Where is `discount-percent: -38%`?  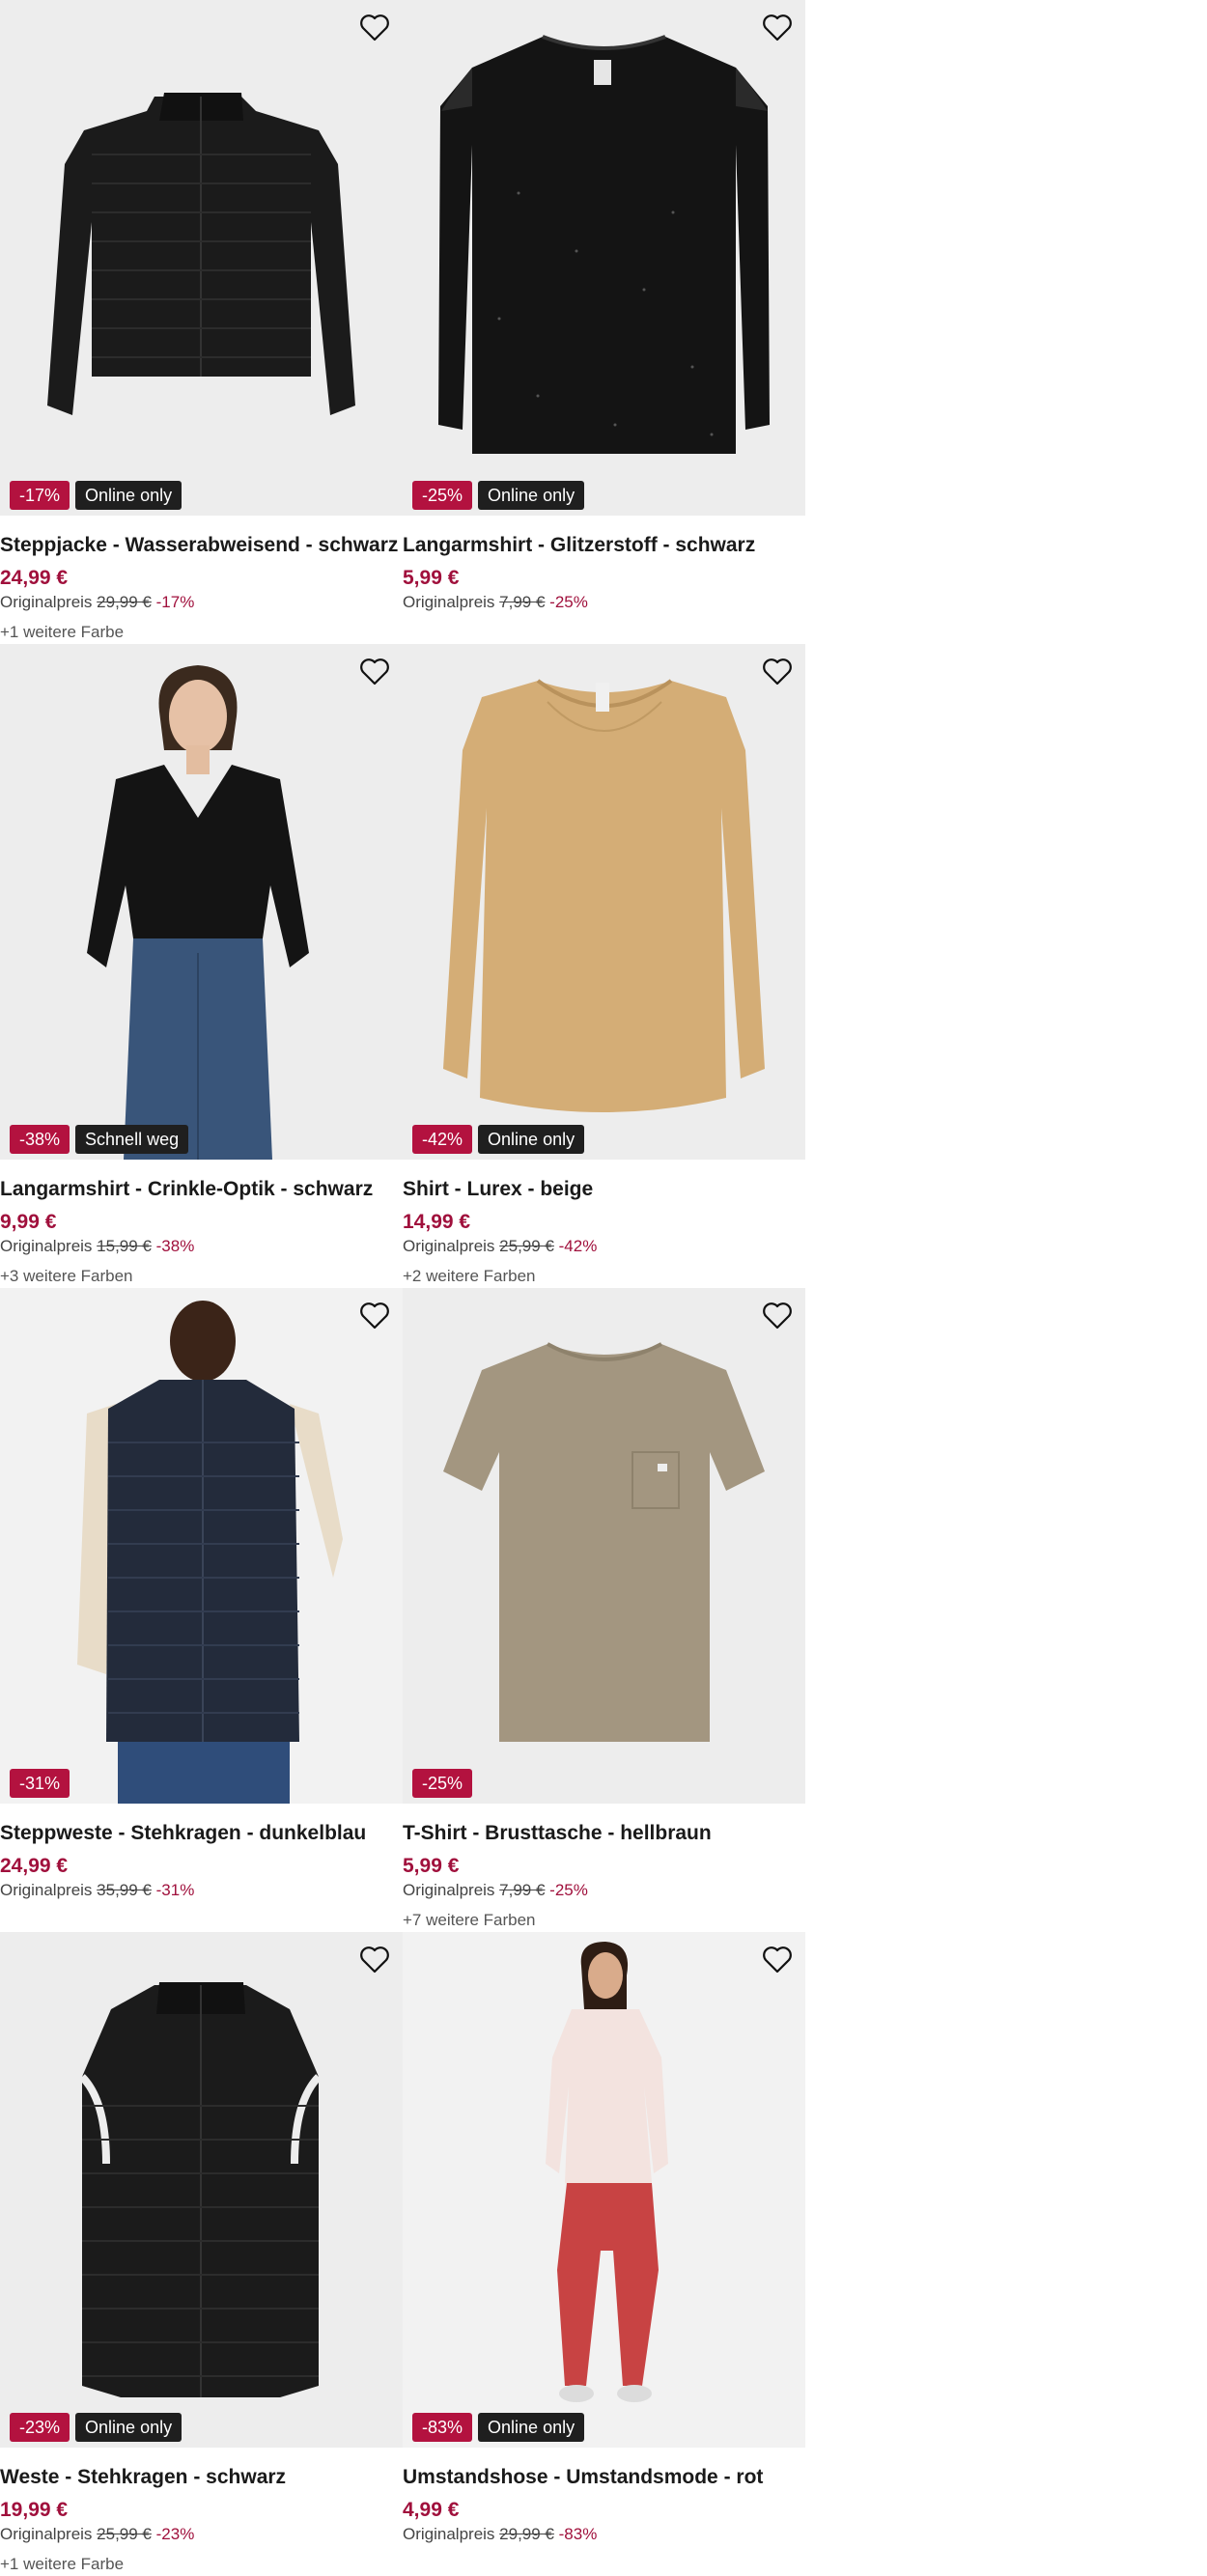
discount-percent: -38% is located at coordinates (175, 1246).